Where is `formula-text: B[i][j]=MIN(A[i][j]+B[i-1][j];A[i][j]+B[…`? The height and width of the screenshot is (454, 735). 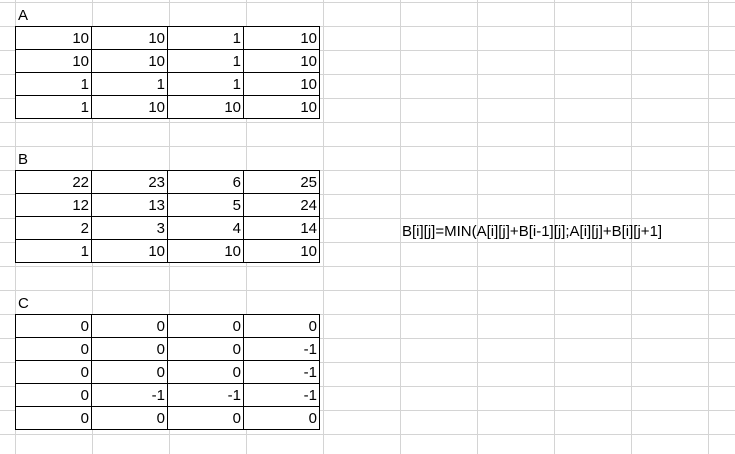
formula-text: B[i][j]=MIN(A[i][j]+B[i-1][j];A[i][j]+B[… is located at coordinates (532, 232).